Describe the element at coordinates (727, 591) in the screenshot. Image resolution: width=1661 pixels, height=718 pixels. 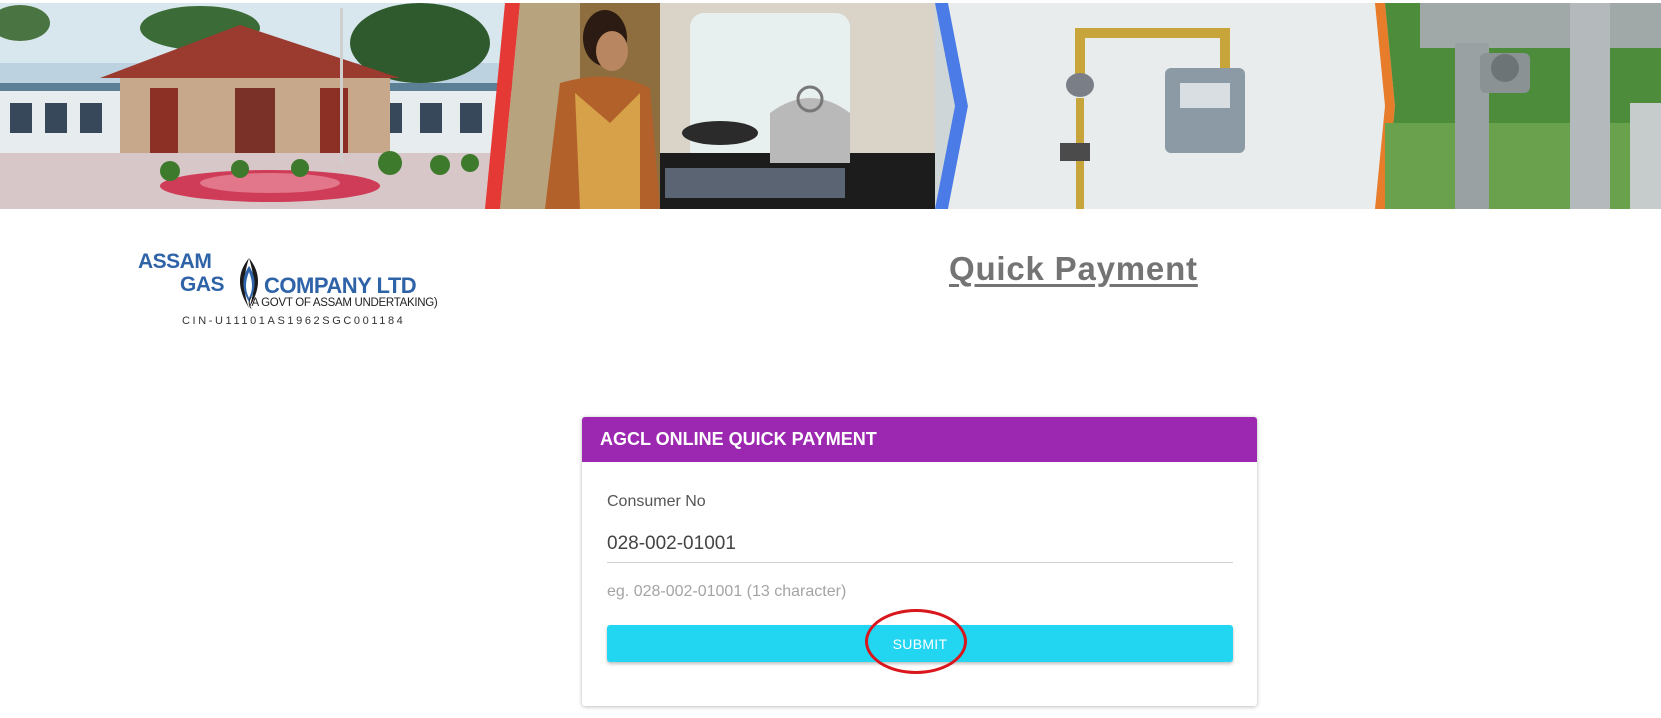
I see `consumer-no-hint: eg. 028-002-01001 (13 character)` at that location.